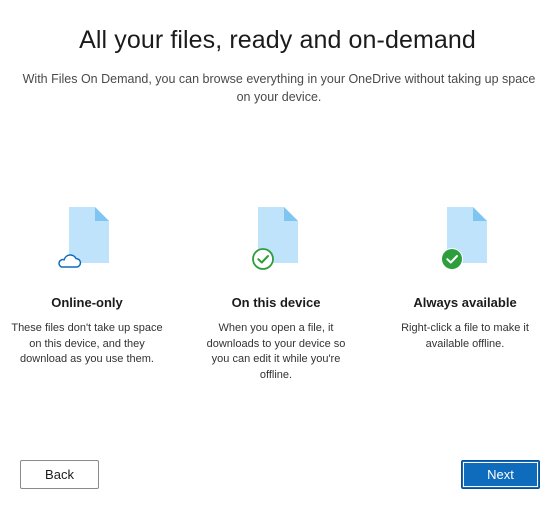 The image size is (555, 507). What do you see at coordinates (500, 474) in the screenshot?
I see `next-button: Next` at bounding box center [500, 474].